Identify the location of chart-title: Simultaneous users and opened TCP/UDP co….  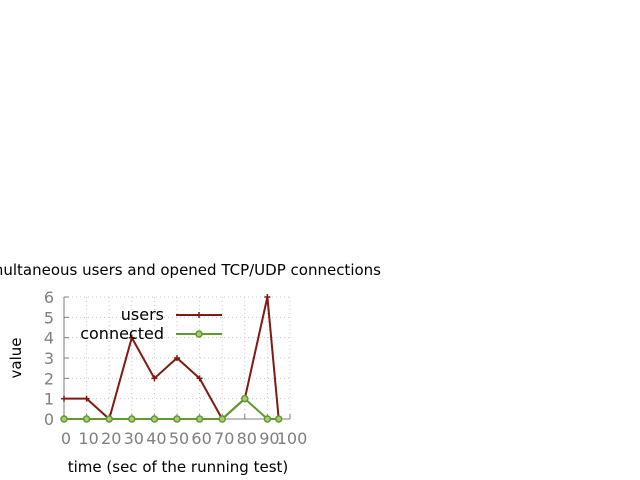
(190, 270).